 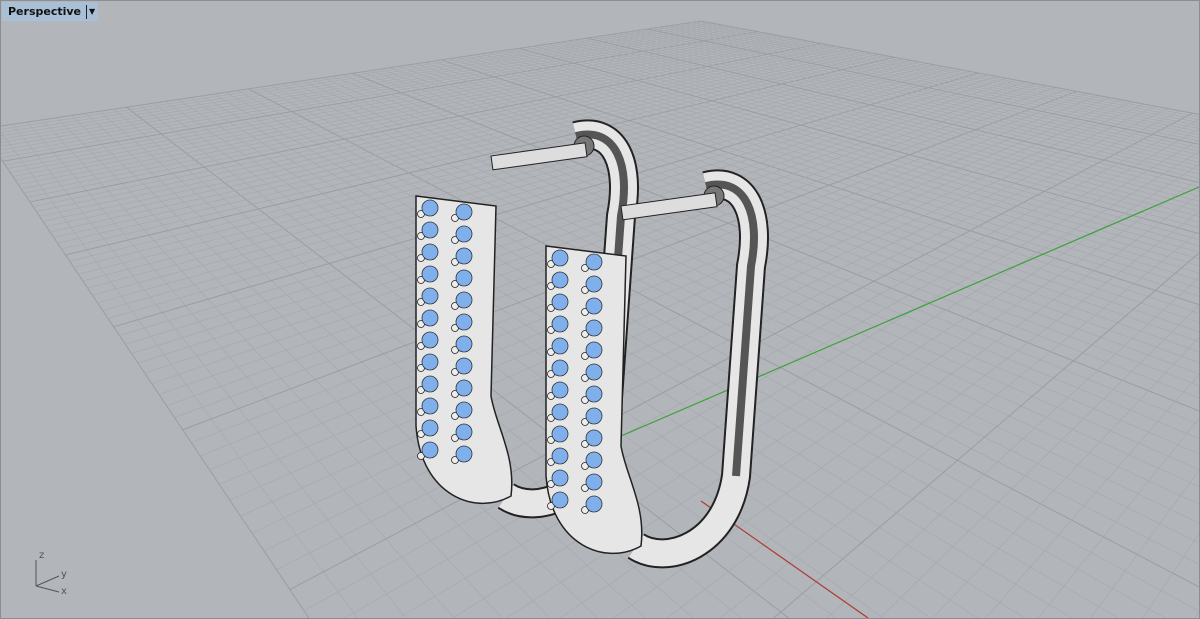 What do you see at coordinates (45, 11) in the screenshot?
I see `viewport-title: Perspective` at bounding box center [45, 11].